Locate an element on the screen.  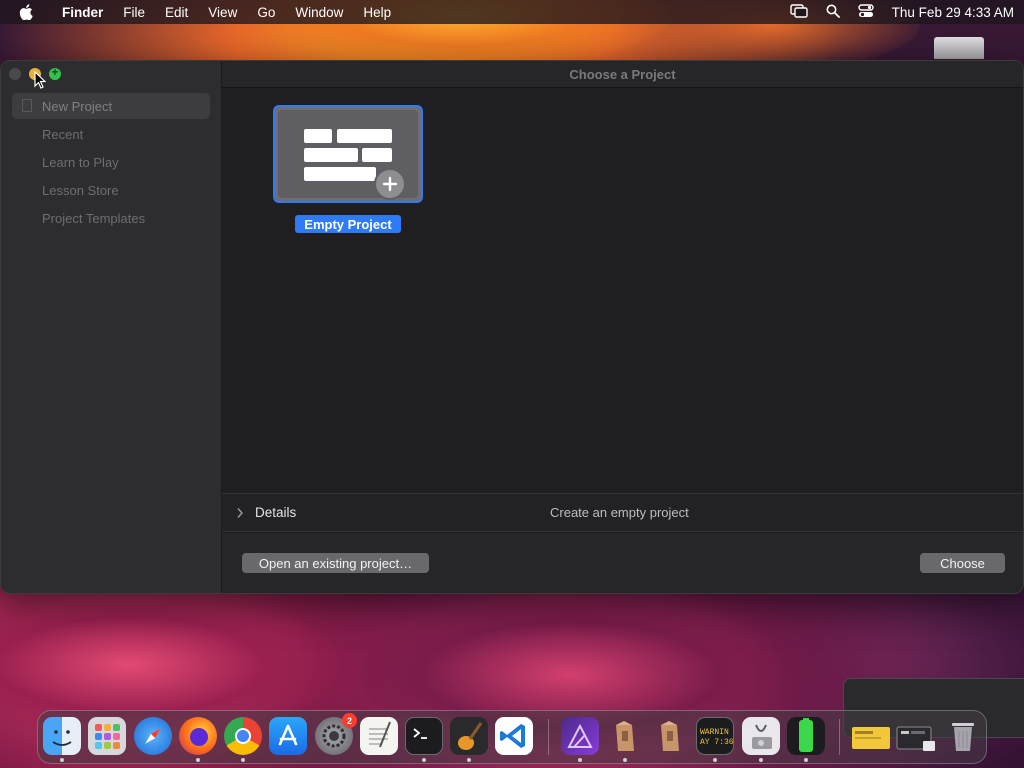
empty-project-tile is located at coordinates (348, 154).